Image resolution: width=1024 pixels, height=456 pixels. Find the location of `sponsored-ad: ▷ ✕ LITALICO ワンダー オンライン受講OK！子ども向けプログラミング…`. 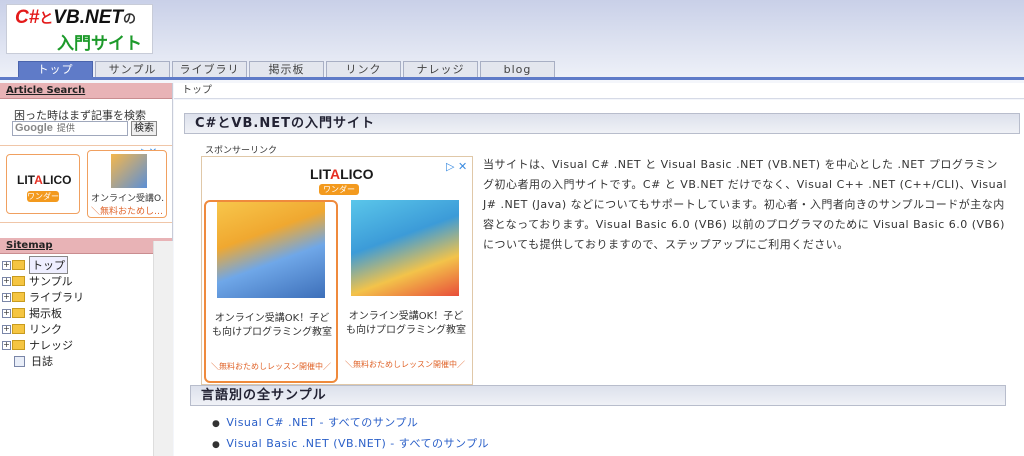

sponsored-ad: ▷ ✕ LITALICO ワンダー オンライン受講OK！子ども向けプログラミング… is located at coordinates (337, 270).